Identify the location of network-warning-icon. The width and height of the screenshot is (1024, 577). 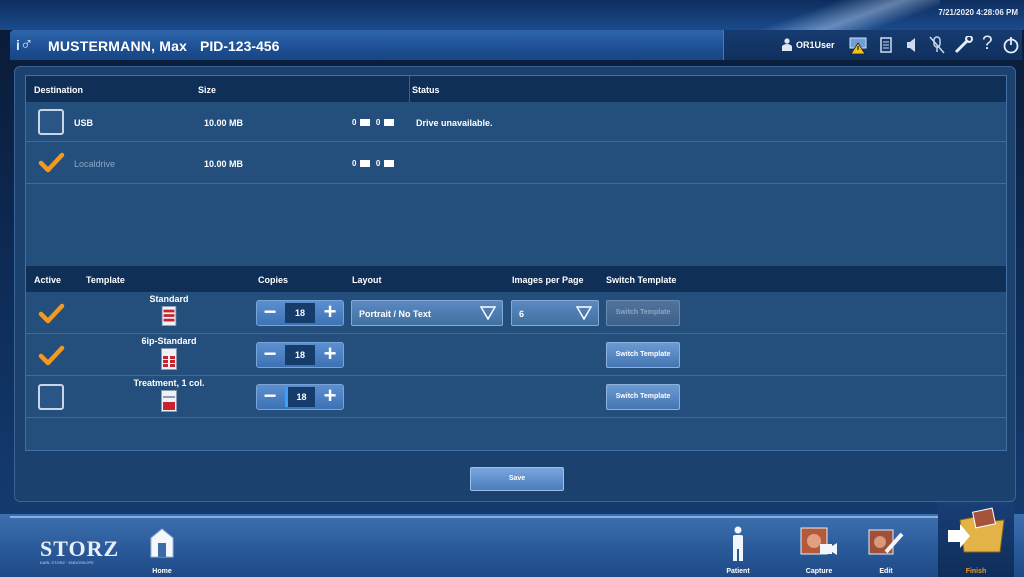
(859, 45).